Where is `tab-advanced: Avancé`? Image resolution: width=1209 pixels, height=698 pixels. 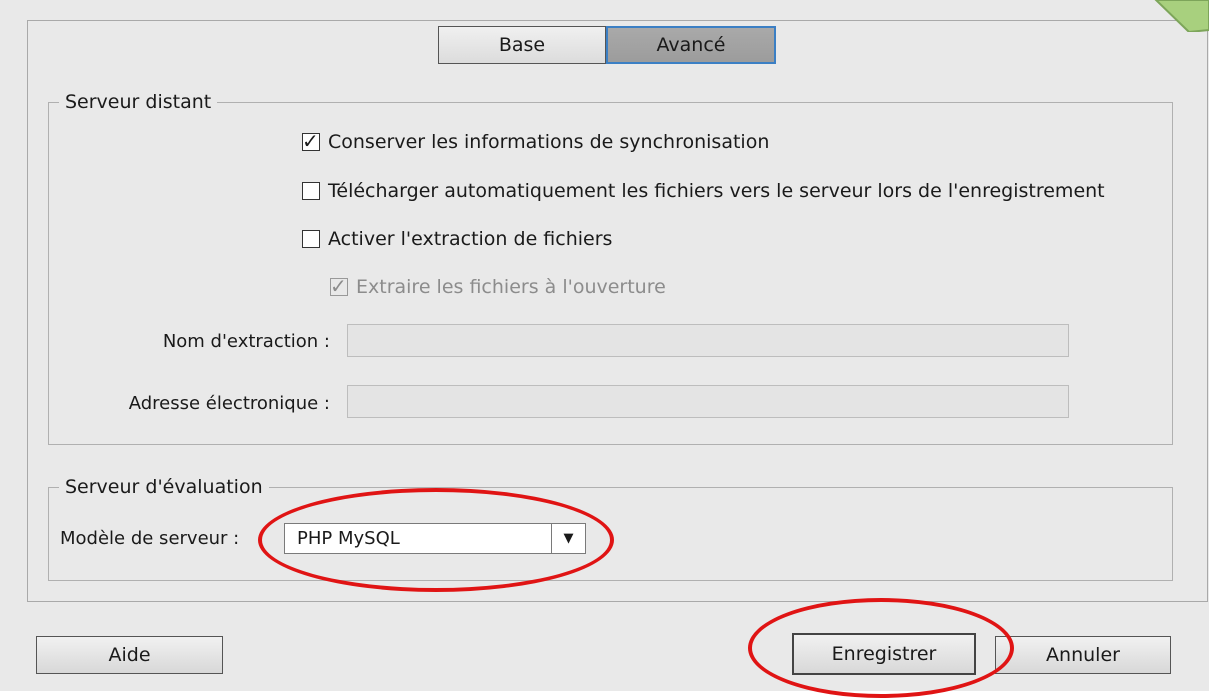 tab-advanced: Avancé is located at coordinates (691, 45).